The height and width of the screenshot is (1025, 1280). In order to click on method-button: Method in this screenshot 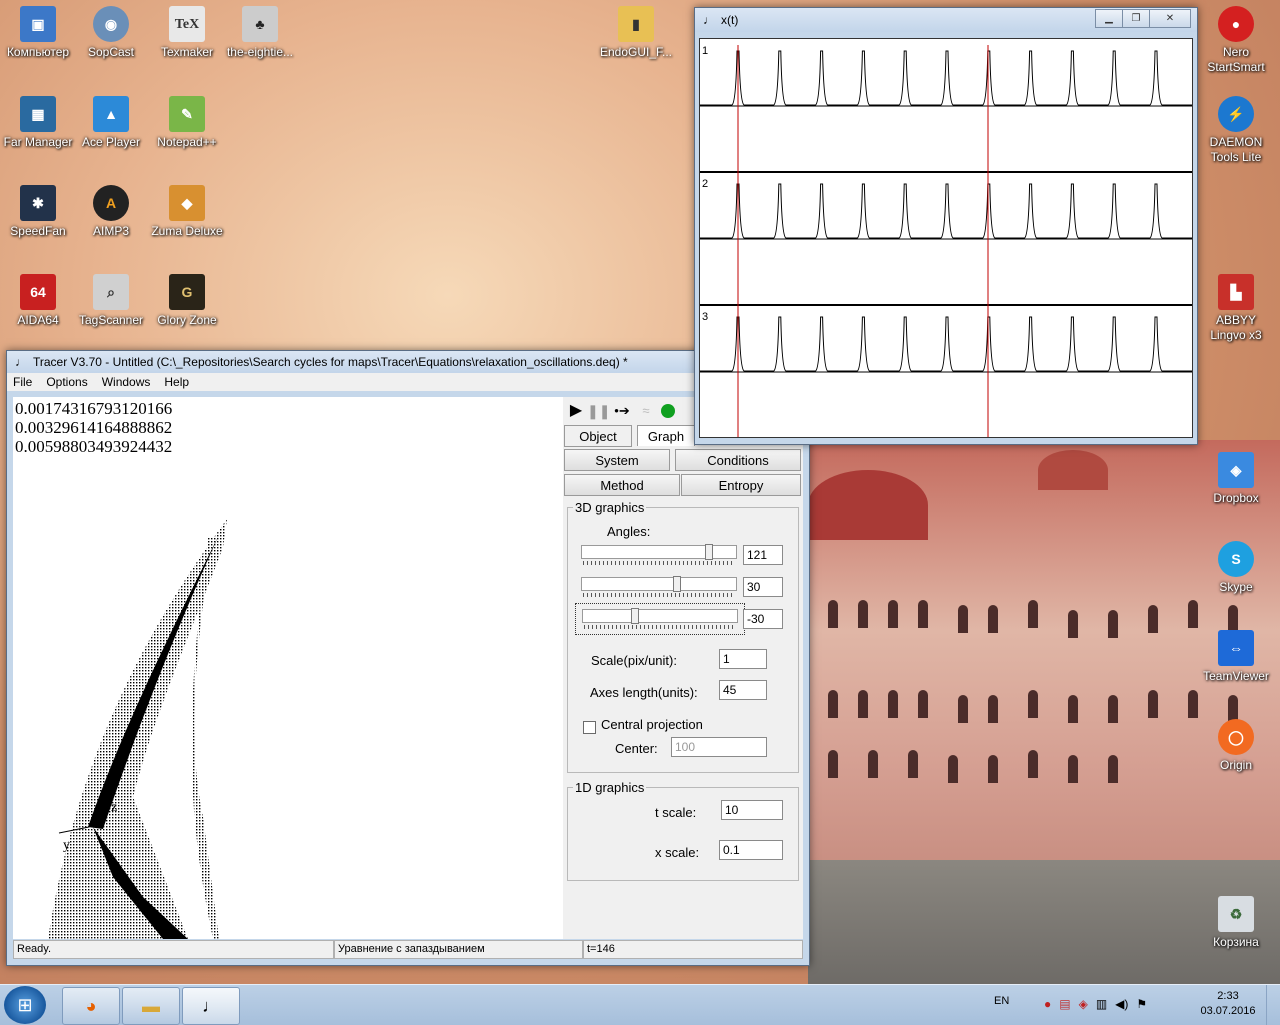, I will do `click(622, 485)`.